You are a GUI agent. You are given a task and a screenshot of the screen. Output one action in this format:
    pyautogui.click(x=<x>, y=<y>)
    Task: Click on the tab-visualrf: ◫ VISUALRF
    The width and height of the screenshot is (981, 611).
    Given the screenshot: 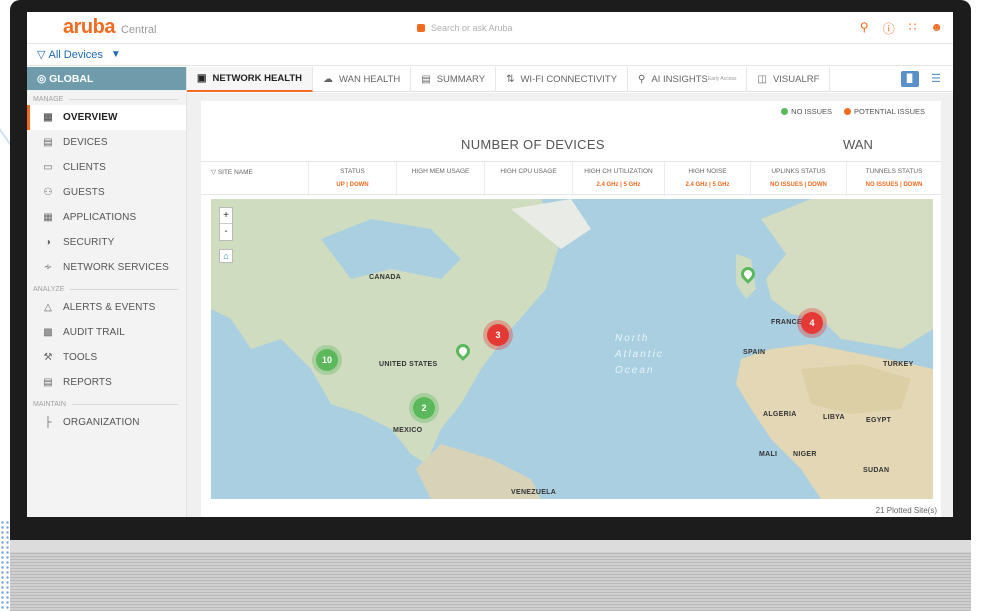 What is the action you would take?
    pyautogui.click(x=789, y=79)
    